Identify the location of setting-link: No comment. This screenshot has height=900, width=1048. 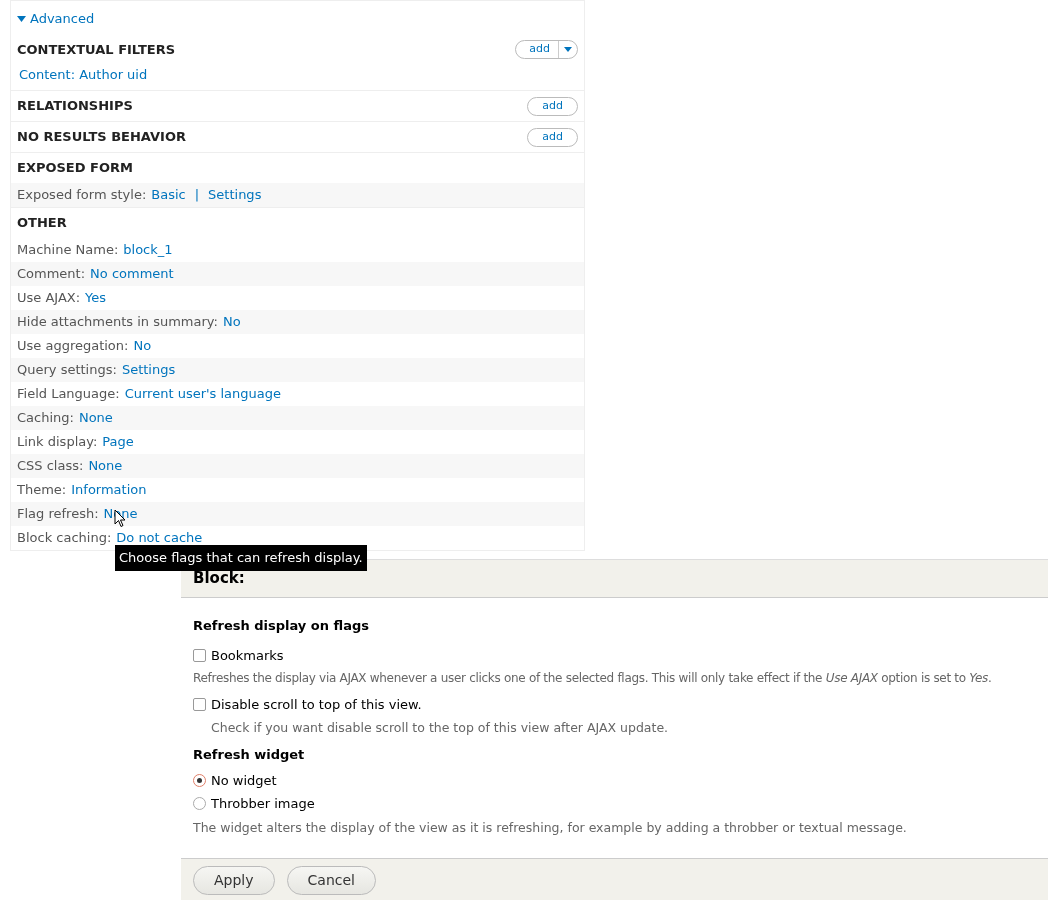
(132, 274).